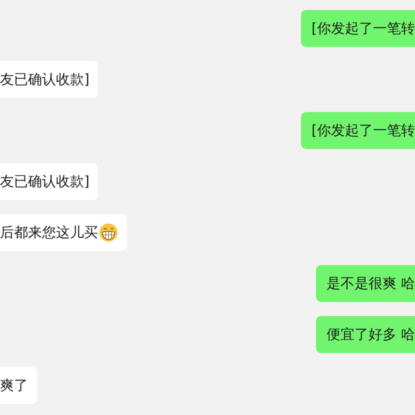 The image size is (415, 415). Describe the element at coordinates (63, 232) in the screenshot. I see `message-bubble: 后都来您这儿买` at that location.